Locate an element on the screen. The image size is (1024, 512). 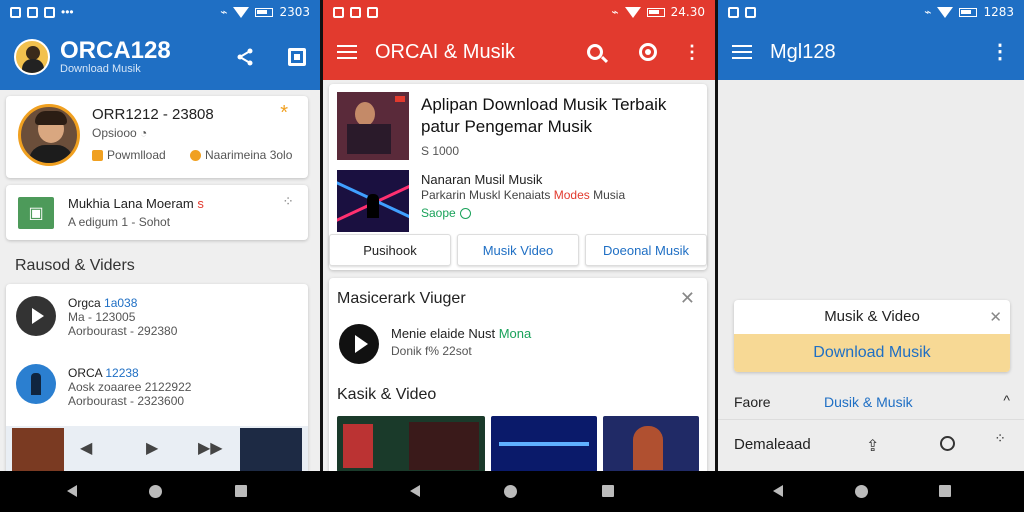
row-value: Dusik & Musik is located at coordinates (868, 402).